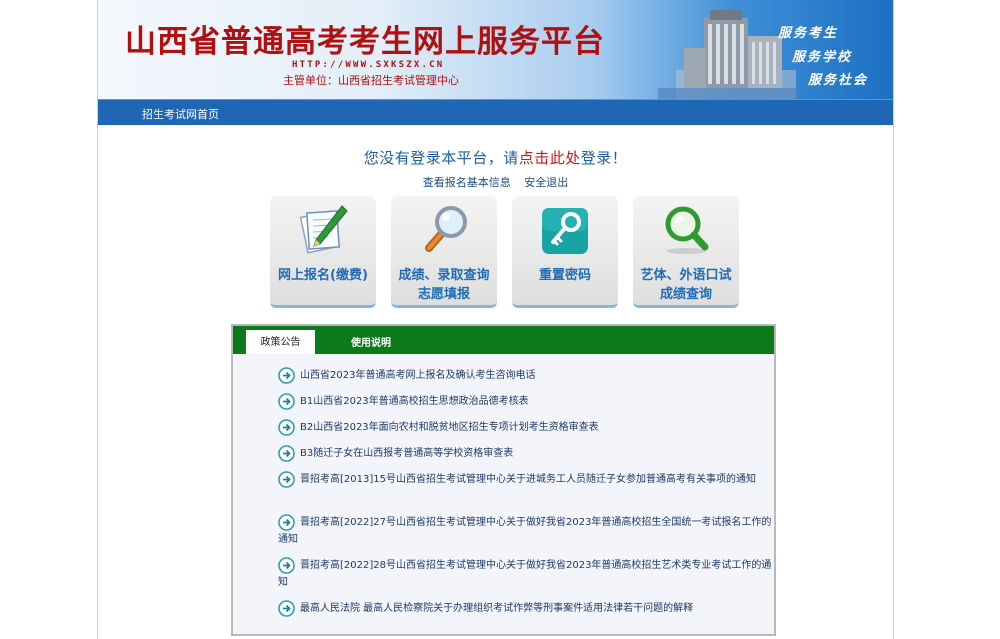 The height and width of the screenshot is (639, 1000). I want to click on notice-title: B1山西省2023年普通高校招生思想政治品德考核表, so click(414, 401).